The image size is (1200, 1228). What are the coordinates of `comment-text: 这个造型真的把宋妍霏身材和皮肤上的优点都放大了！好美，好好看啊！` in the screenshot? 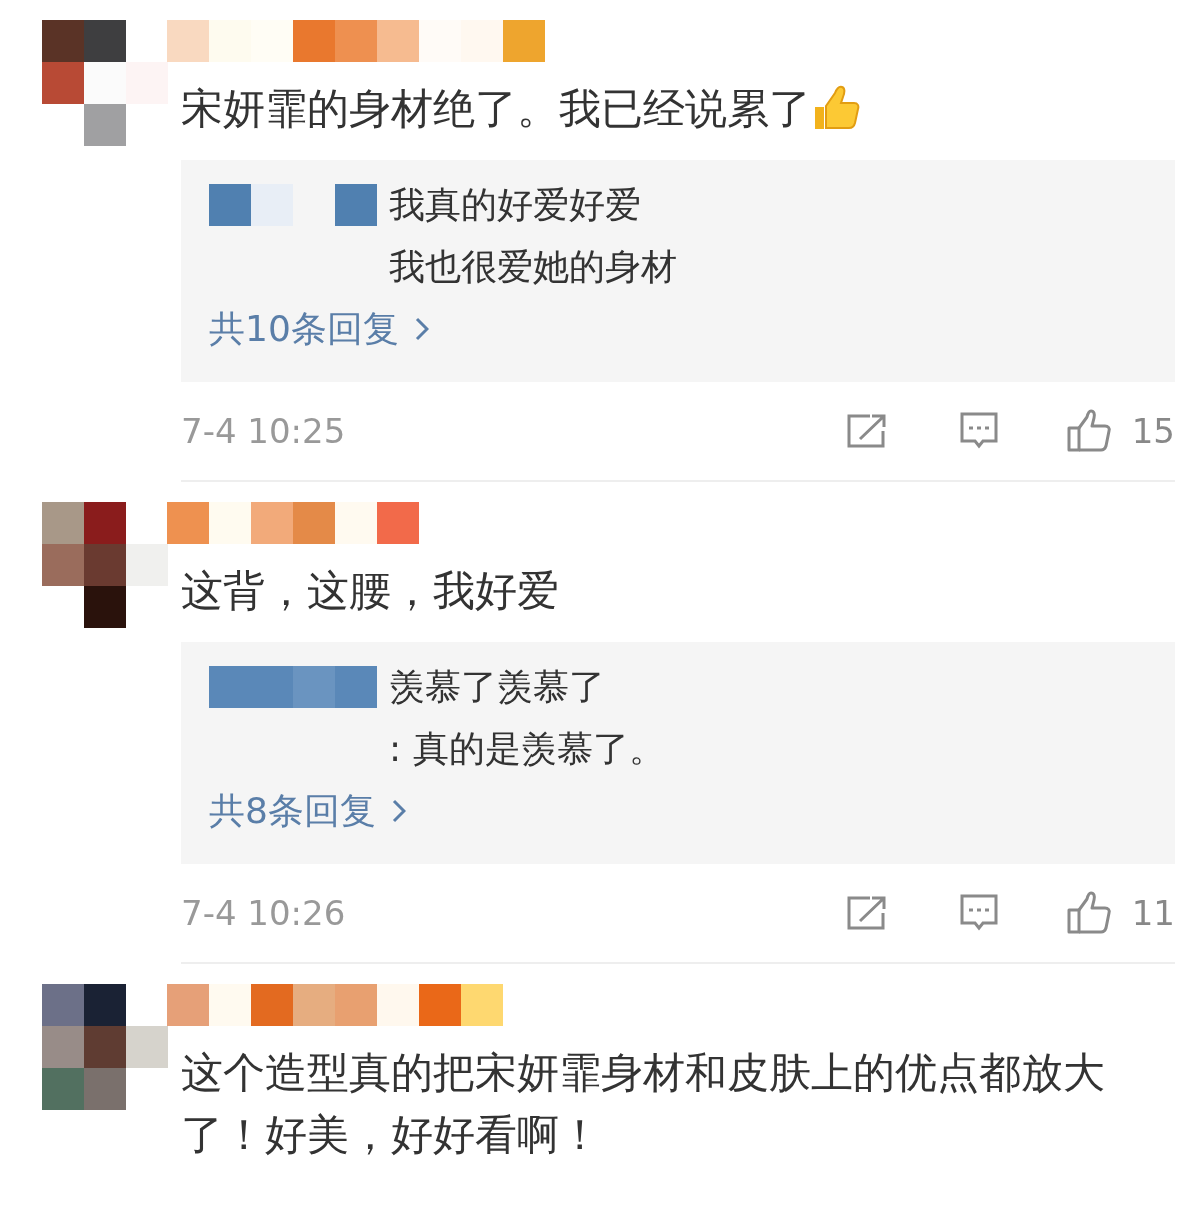 It's located at (643, 1104).